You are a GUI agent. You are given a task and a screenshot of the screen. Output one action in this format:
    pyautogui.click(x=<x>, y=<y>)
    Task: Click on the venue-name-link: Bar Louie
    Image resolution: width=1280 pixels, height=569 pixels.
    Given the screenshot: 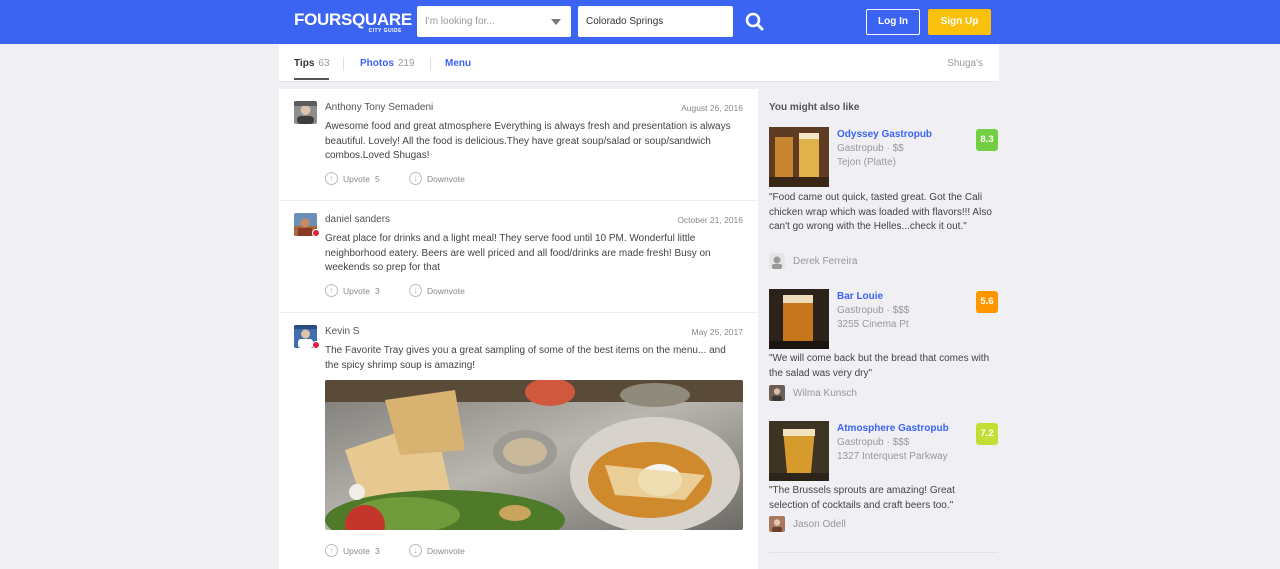 What is the action you would take?
    pyautogui.click(x=860, y=296)
    